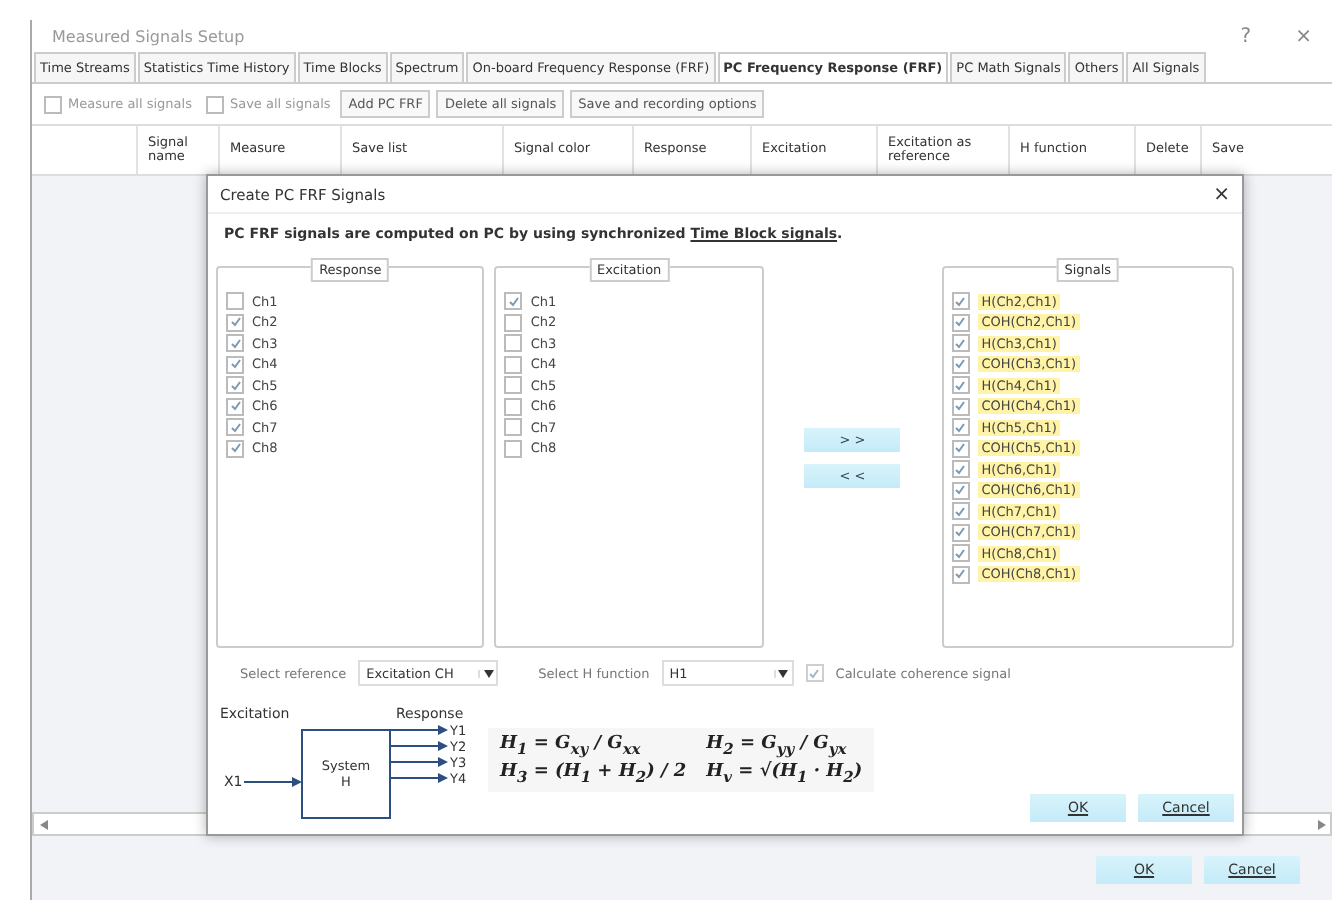 Image resolution: width=1332 pixels, height=900 pixels. I want to click on help-button: ?, so click(1246, 36).